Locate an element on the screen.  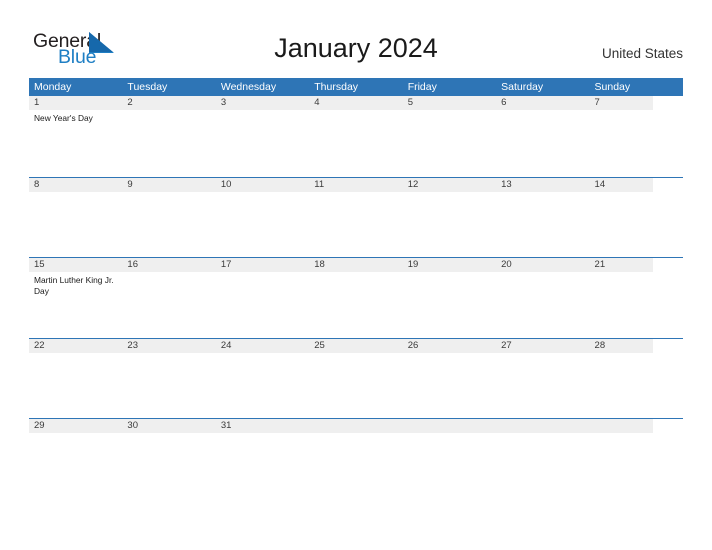
day-number: 30 is located at coordinates (132, 425).